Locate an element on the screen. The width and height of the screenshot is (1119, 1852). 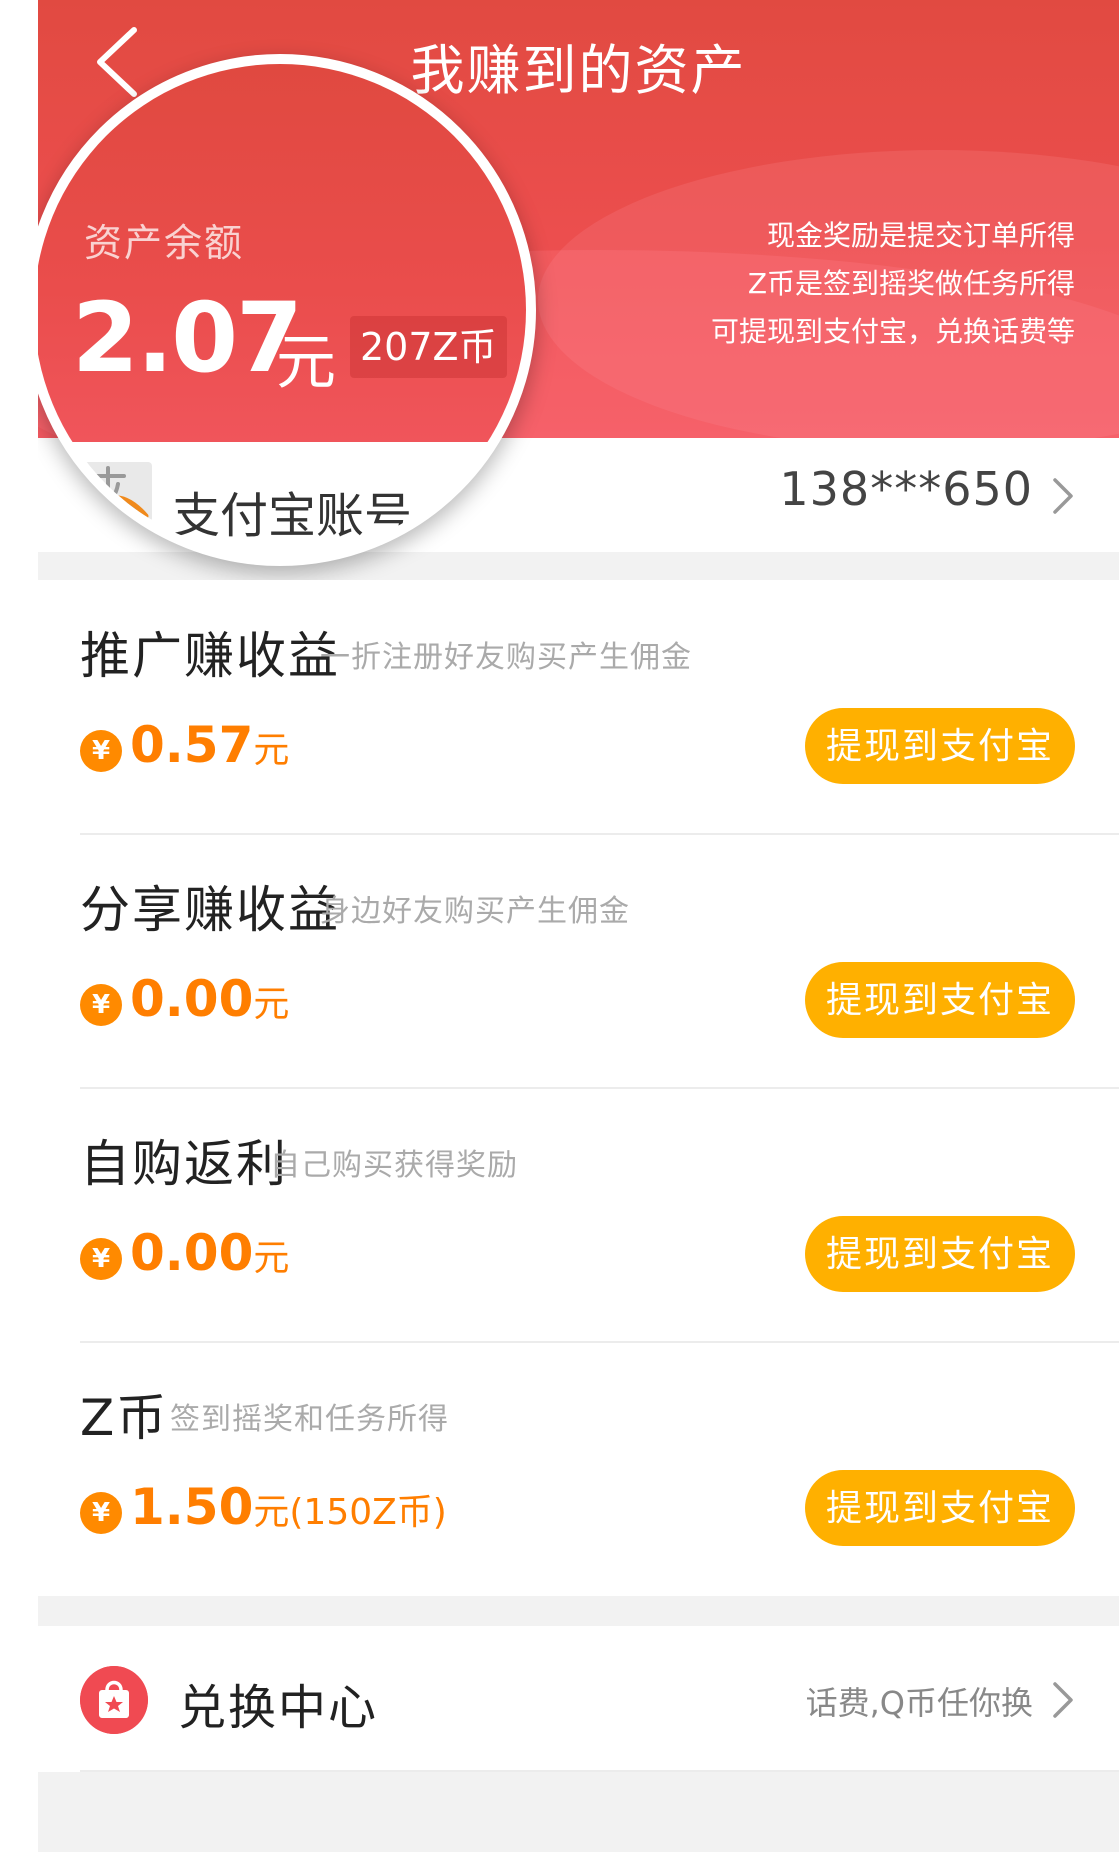
coins-badge: 207Z币 is located at coordinates (428, 347).